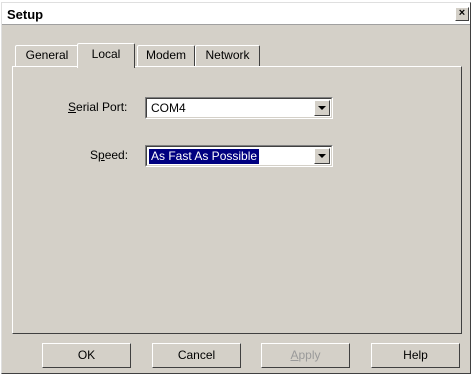 This screenshot has width=472, height=376. I want to click on speed-dropdown: As Fast As Possible, so click(239, 156).